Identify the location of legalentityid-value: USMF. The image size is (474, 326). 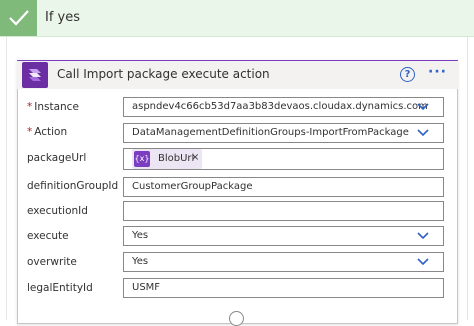
(146, 287).